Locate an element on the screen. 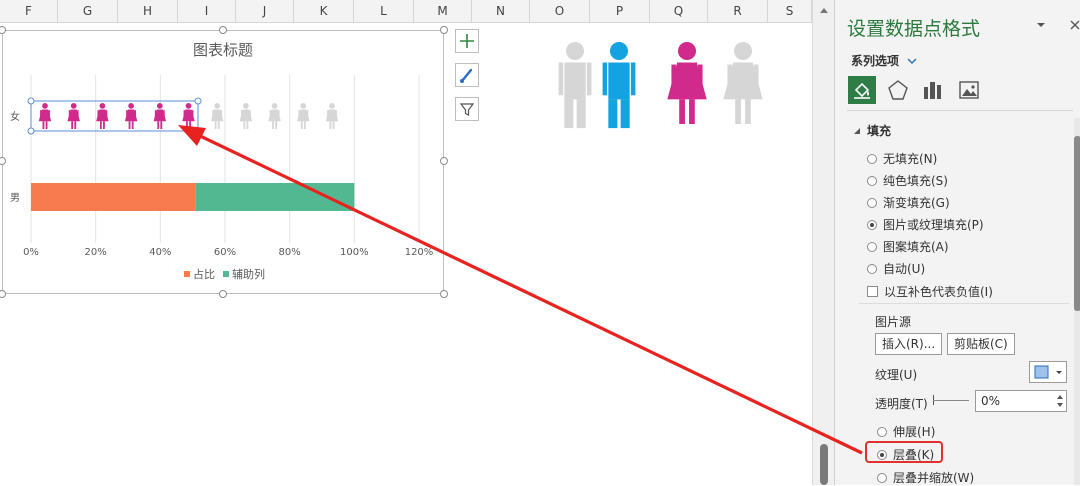 This screenshot has width=1080, height=486. fill-option-label: 渐变填充(G) is located at coordinates (916, 203).